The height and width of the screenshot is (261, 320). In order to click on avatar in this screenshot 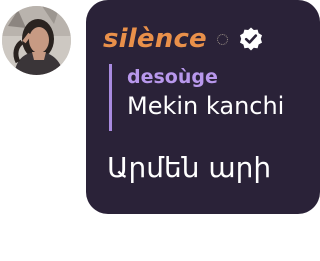, I will do `click(36, 40)`.